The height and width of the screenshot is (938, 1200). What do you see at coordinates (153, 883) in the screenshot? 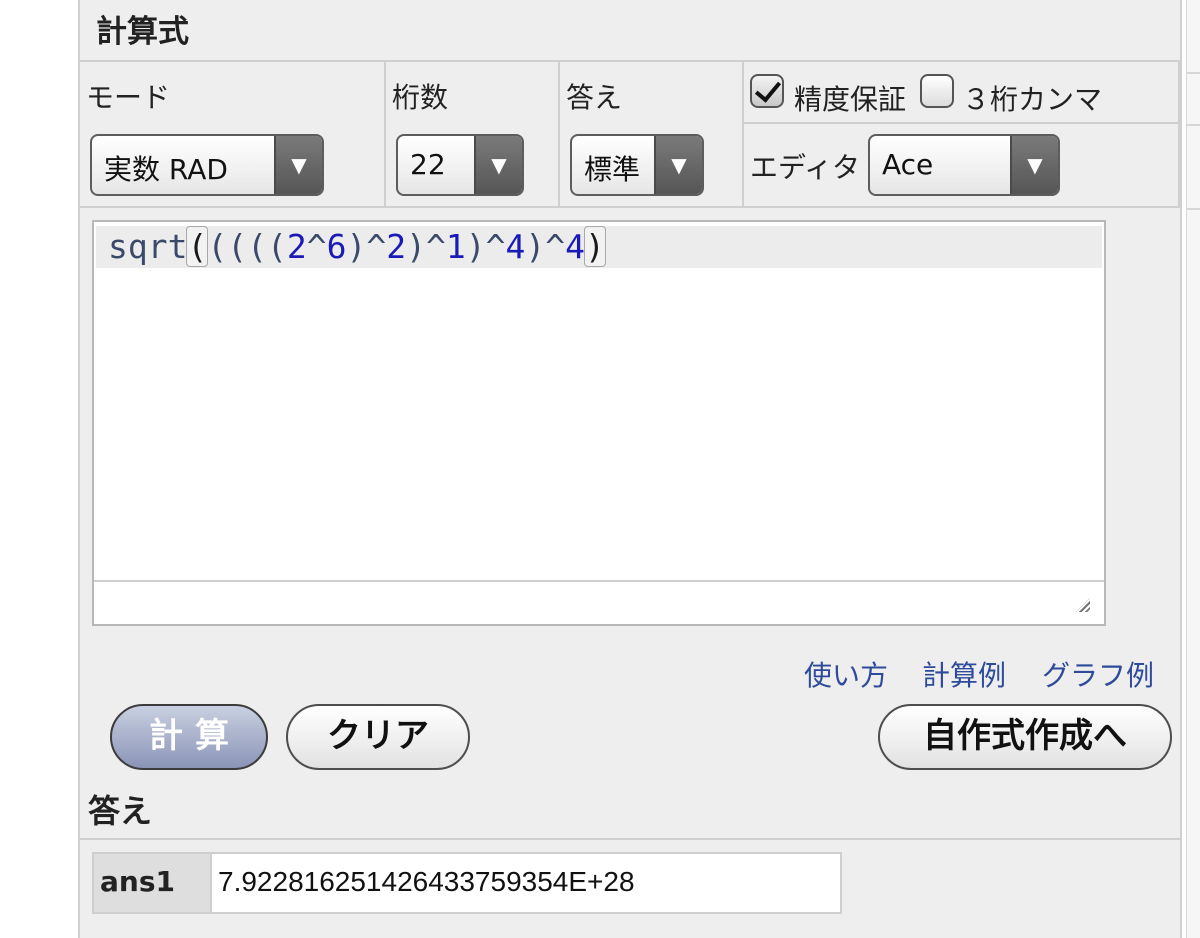
I see `answer-key: ans1` at bounding box center [153, 883].